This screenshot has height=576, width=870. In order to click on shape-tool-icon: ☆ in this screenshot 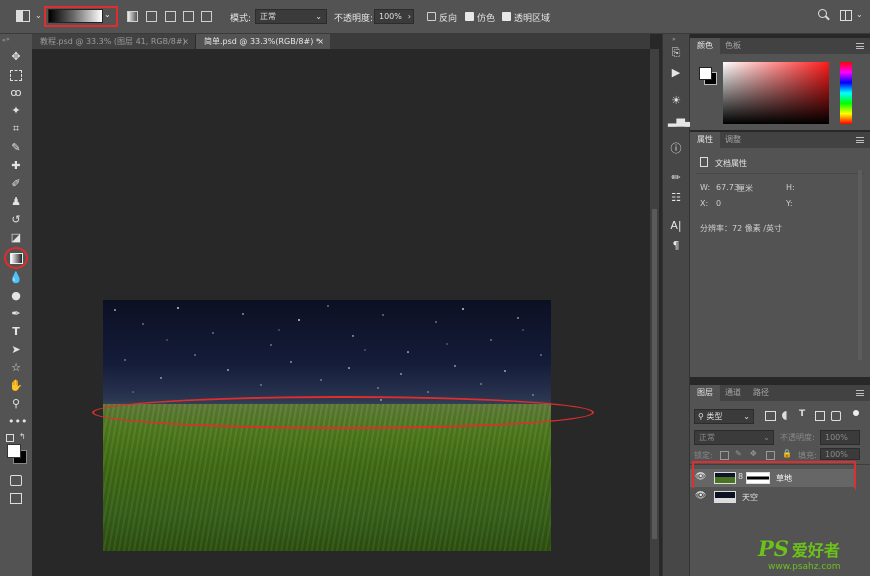, I will do `click(16, 368)`.